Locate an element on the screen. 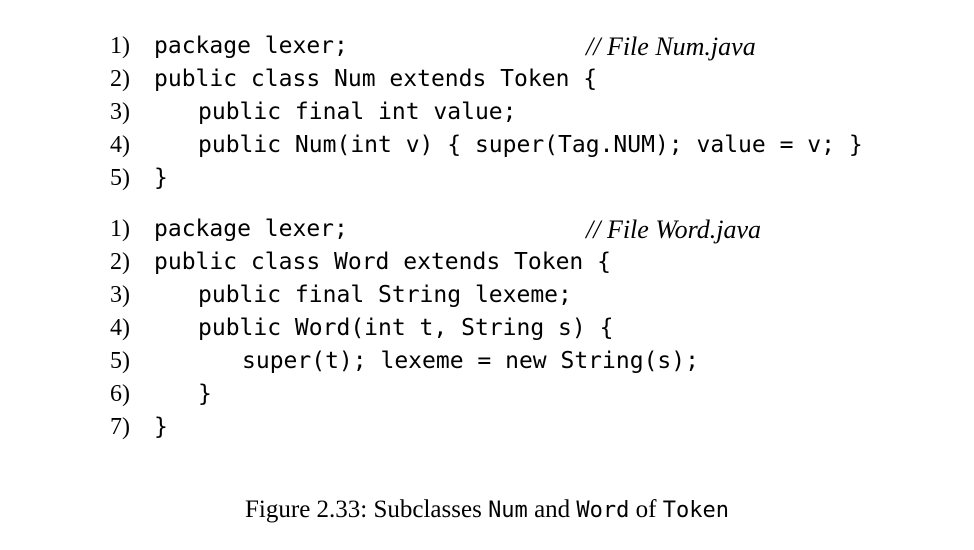 This screenshot has width=974, height=550. code-line: 1) package lexer; // File Word.java is located at coordinates (530, 229).